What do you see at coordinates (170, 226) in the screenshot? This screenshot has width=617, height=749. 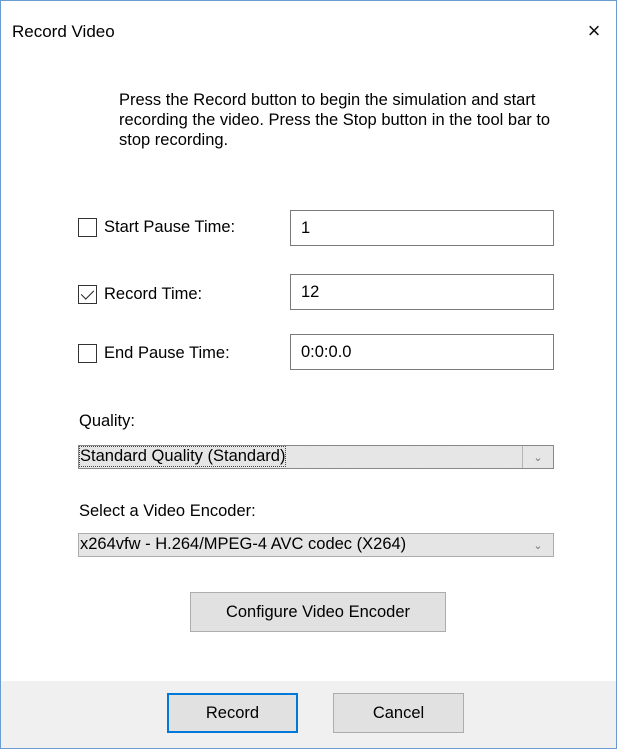 I see `start-pause-time-label: Start Pause Time:` at bounding box center [170, 226].